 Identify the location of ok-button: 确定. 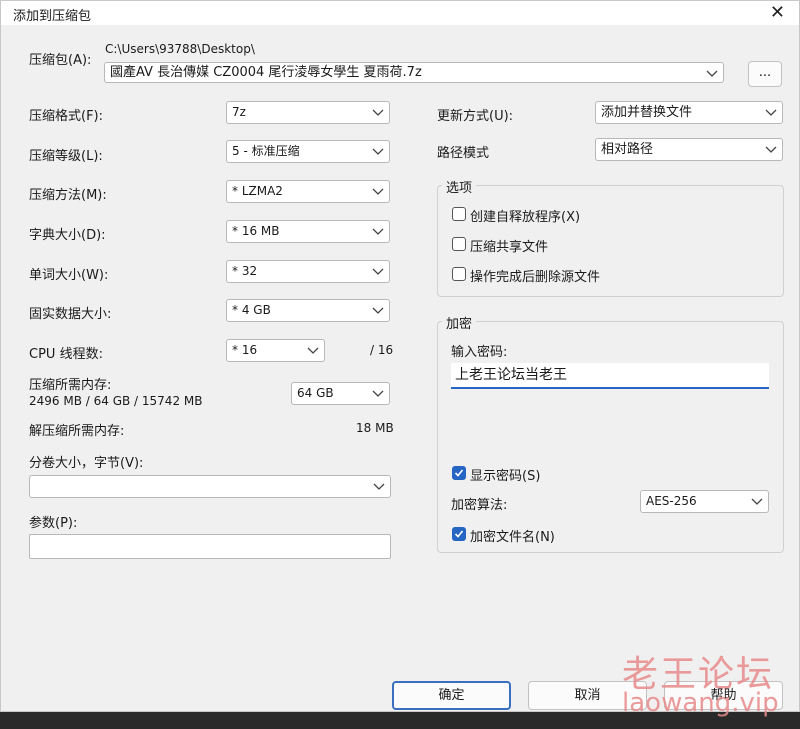
(451, 695).